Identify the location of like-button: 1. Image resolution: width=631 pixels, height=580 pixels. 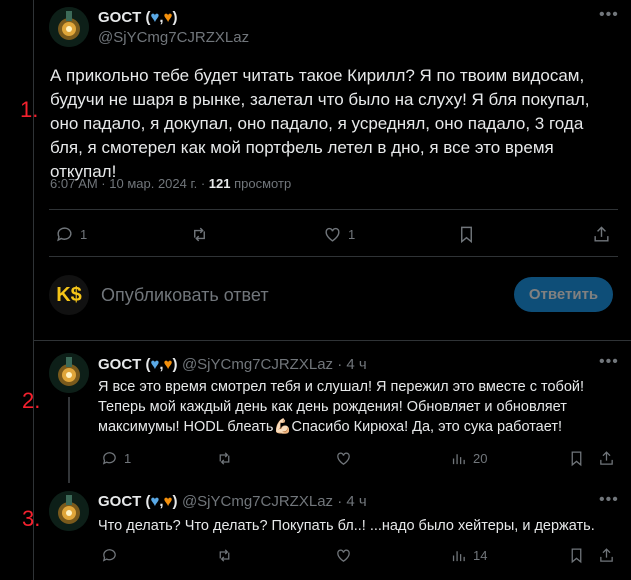
(339, 234).